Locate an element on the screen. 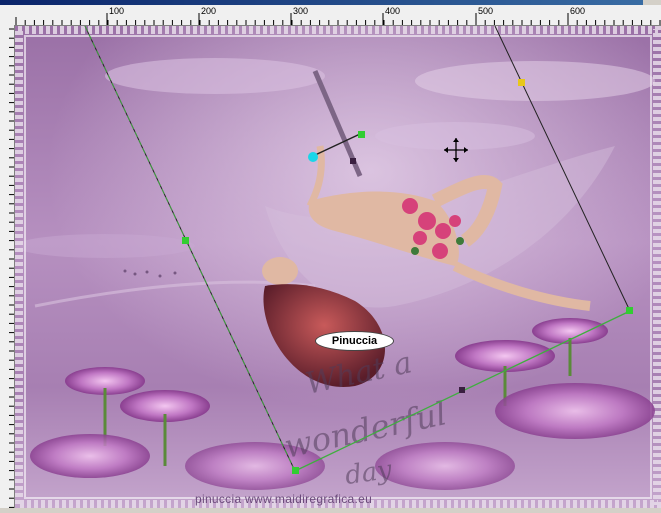 Image resolution: width=661 pixels, height=513 pixels. ruler-label-600: 600 is located at coordinates (578, 11).